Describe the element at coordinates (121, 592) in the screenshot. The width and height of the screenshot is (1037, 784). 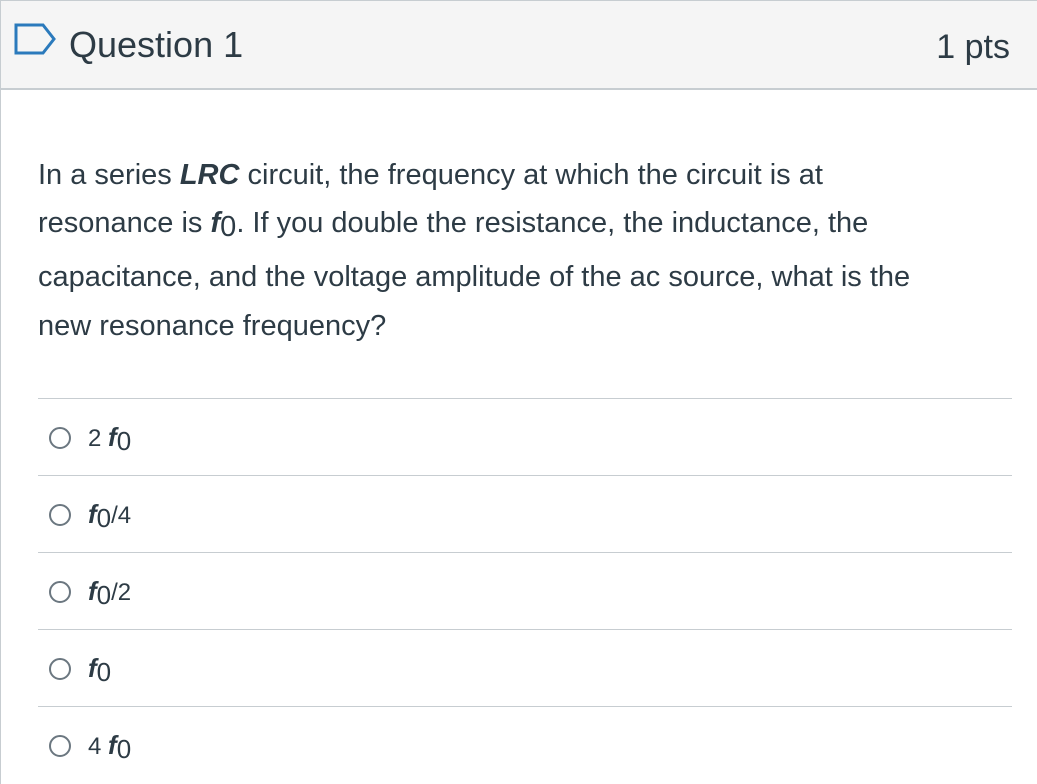
I see `answer-suffix: /2` at that location.